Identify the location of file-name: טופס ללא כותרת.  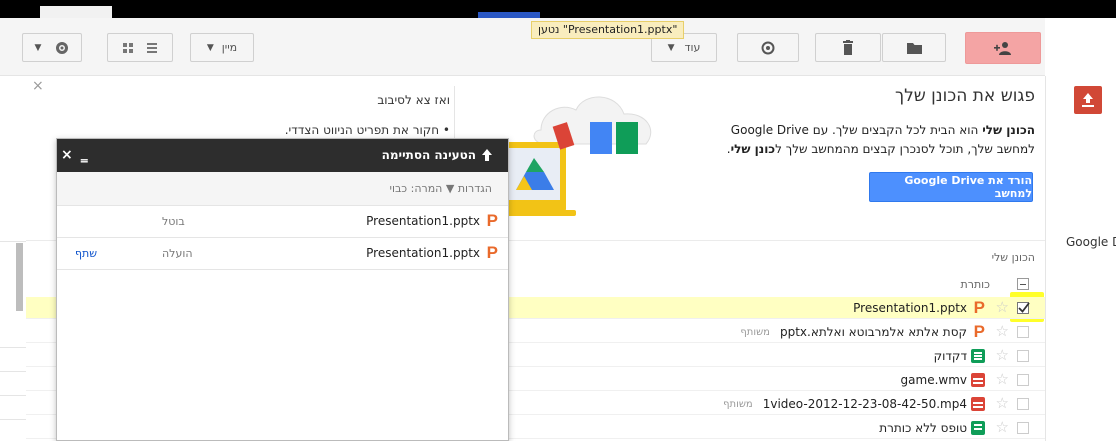
(932, 428).